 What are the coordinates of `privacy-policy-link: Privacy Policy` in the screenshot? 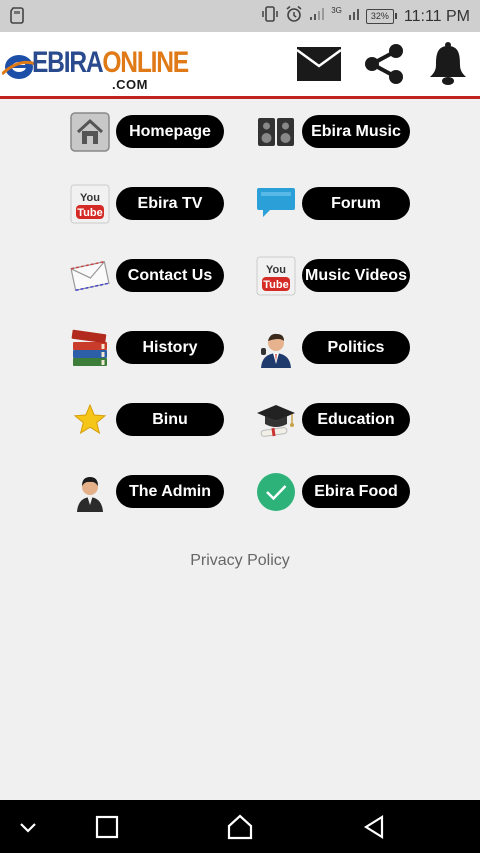 It's located at (240, 561).